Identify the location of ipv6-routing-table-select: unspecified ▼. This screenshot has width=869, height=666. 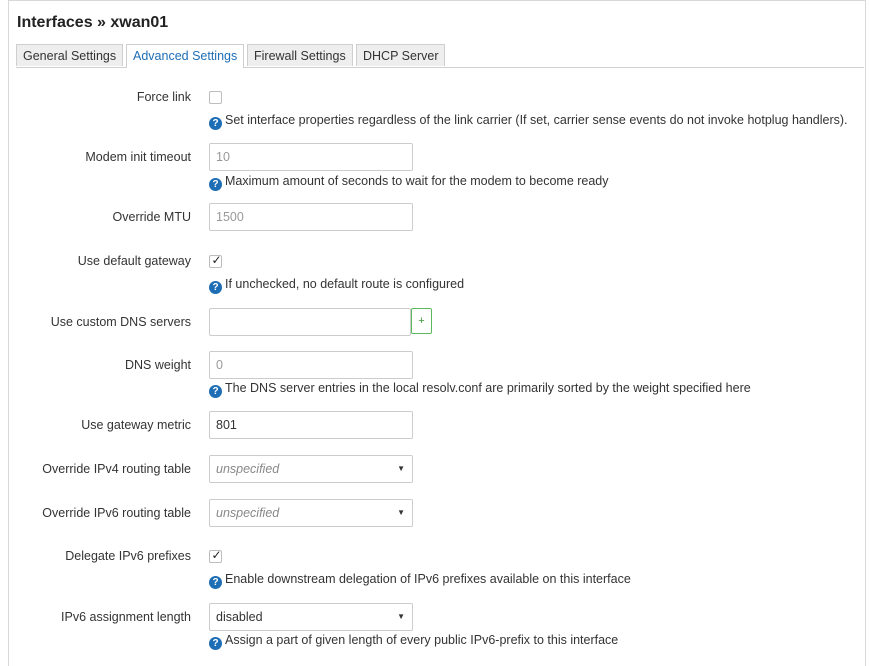
(311, 513).